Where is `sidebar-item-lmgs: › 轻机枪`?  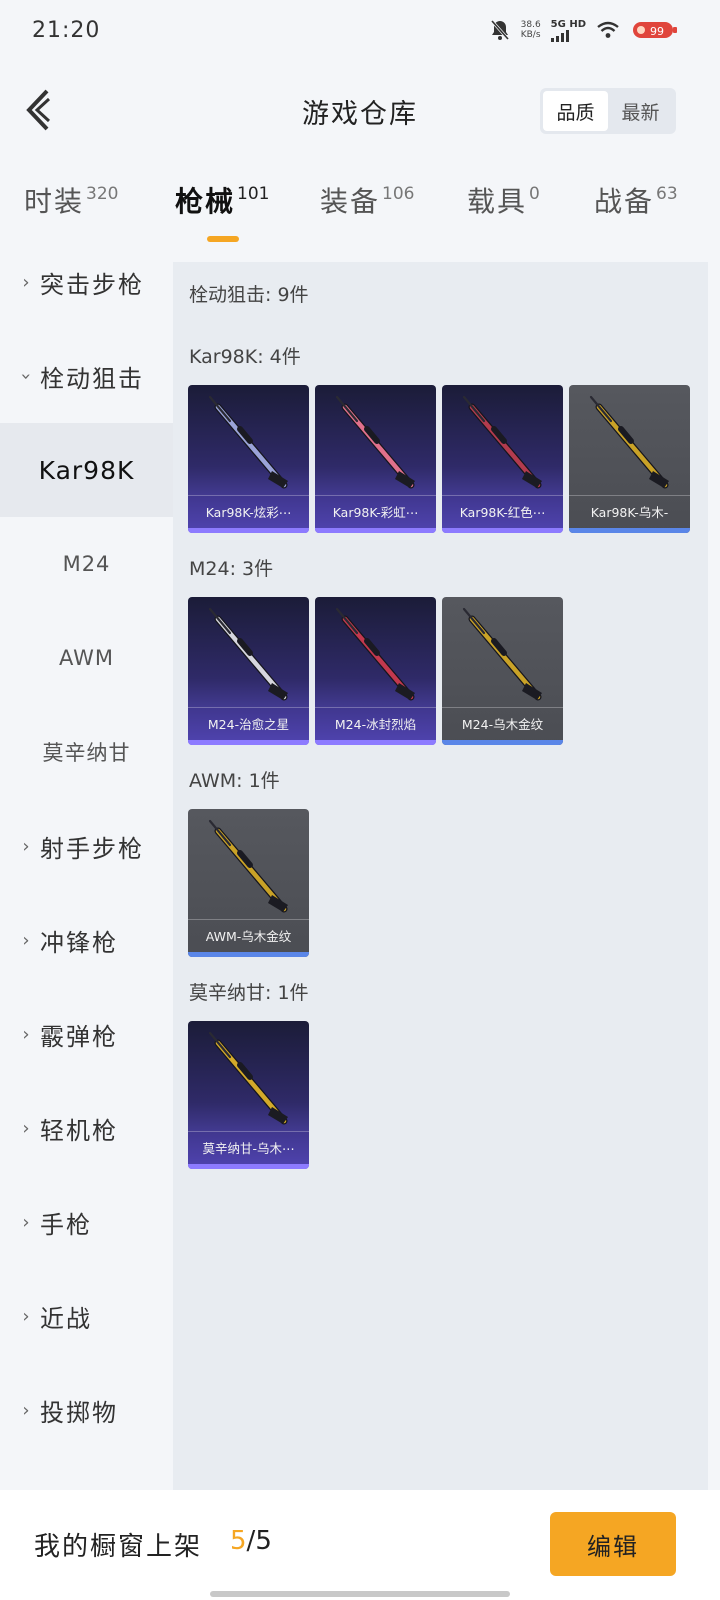
sidebar-item-lmgs: › 轻机枪 is located at coordinates (86, 1128).